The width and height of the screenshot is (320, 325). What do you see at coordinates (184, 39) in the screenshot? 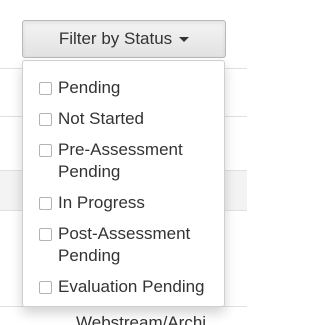
I see `caret-down-icon` at bounding box center [184, 39].